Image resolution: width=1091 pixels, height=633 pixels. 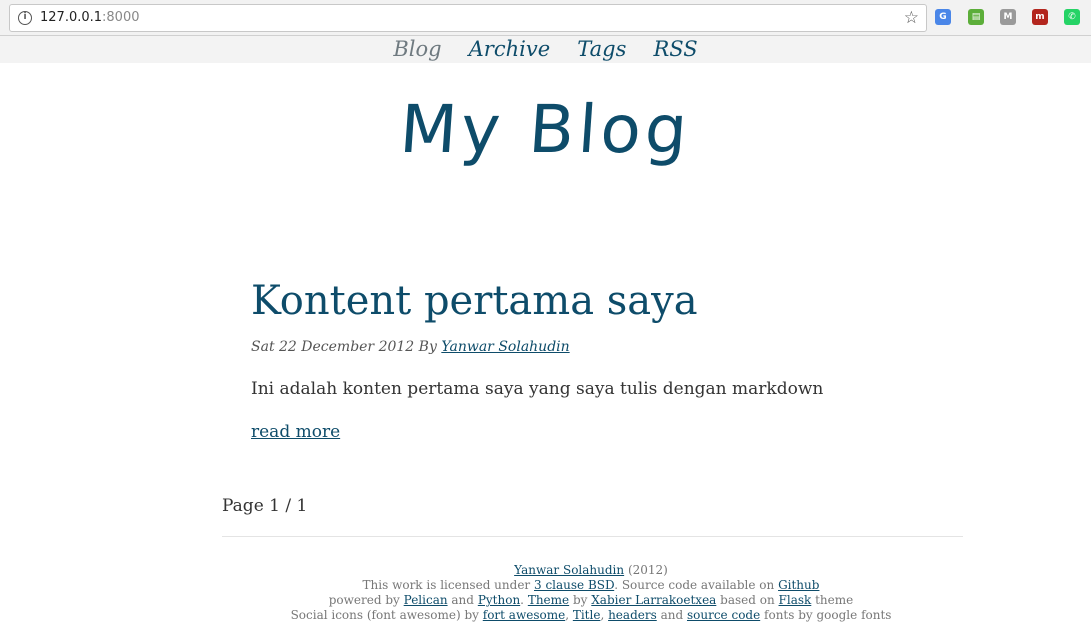 What do you see at coordinates (384, 615) in the screenshot?
I see `social-text: Social icons (font awesome) by` at bounding box center [384, 615].